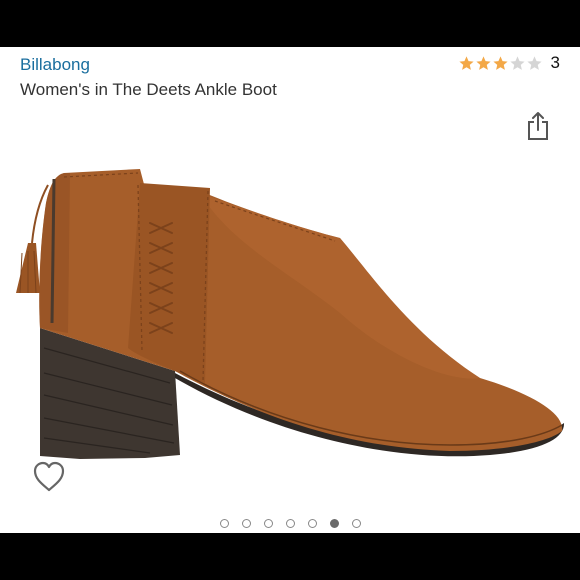  I want to click on product-title: Women's in The Deets Ankle Boot, so click(148, 89).